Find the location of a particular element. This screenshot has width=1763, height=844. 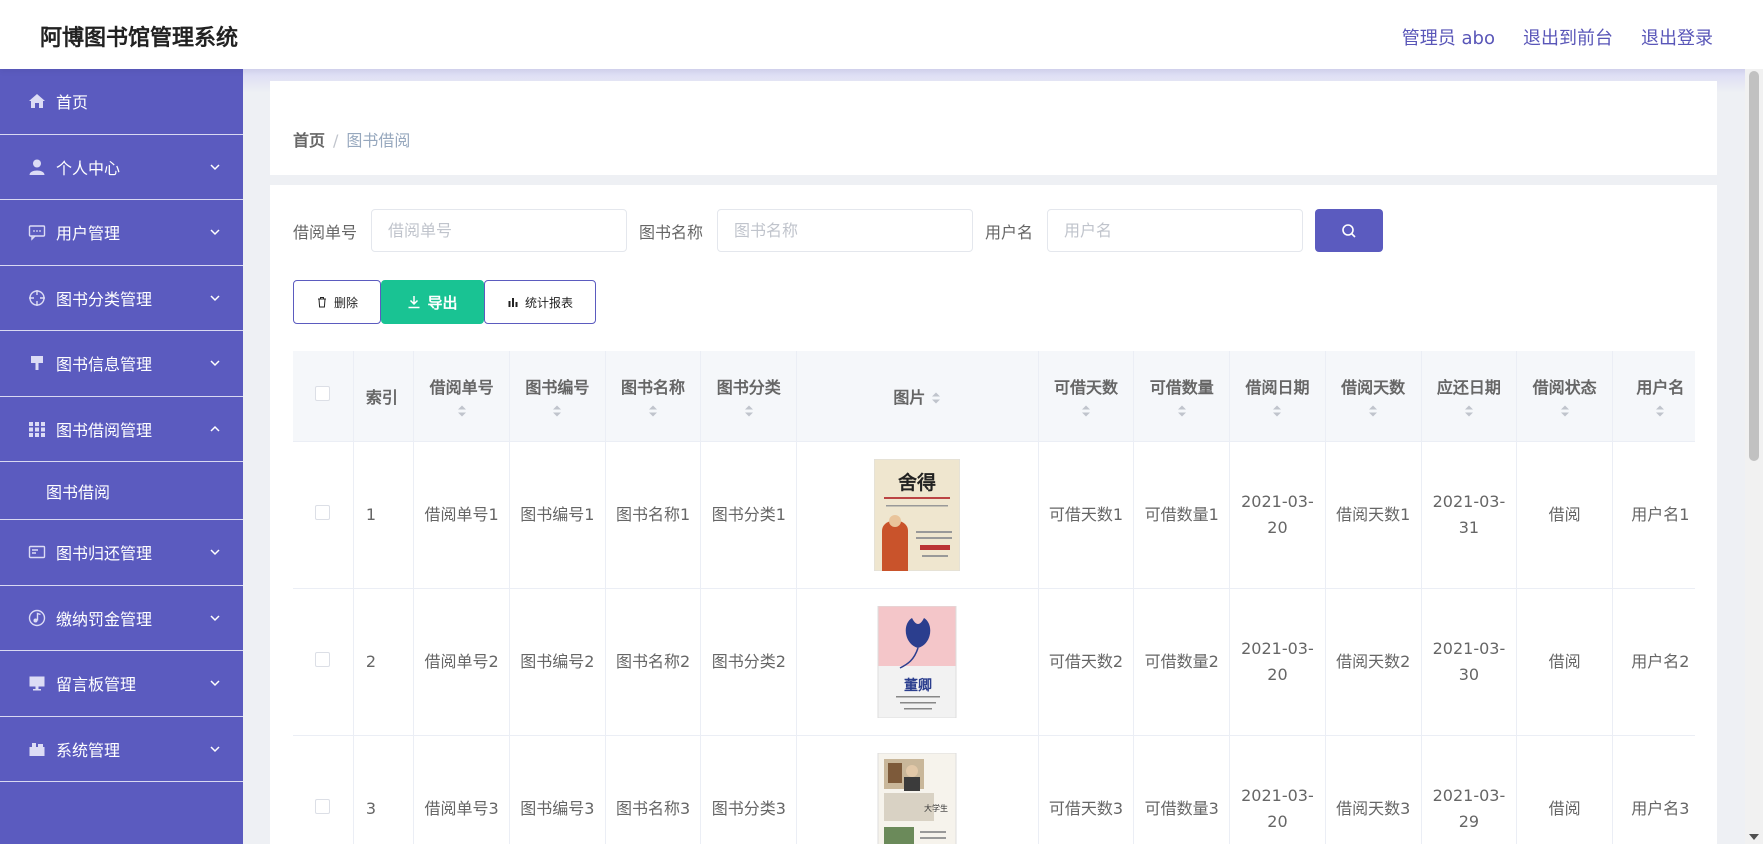

sidebar-item-system: 系统管理 is located at coordinates (121, 749).